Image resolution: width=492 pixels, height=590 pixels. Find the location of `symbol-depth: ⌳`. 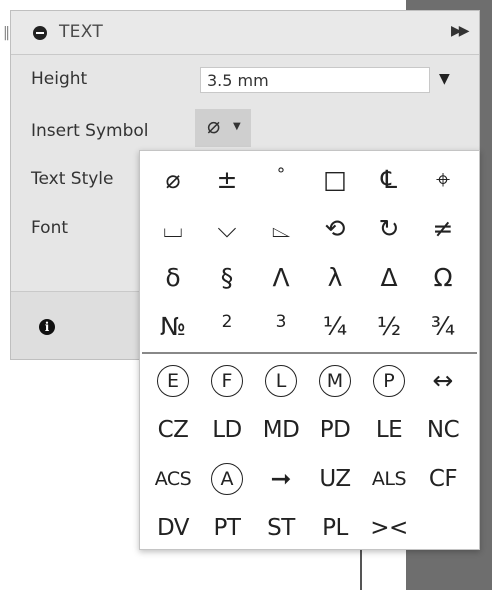

symbol-depth: ⌳ is located at coordinates (281, 228).